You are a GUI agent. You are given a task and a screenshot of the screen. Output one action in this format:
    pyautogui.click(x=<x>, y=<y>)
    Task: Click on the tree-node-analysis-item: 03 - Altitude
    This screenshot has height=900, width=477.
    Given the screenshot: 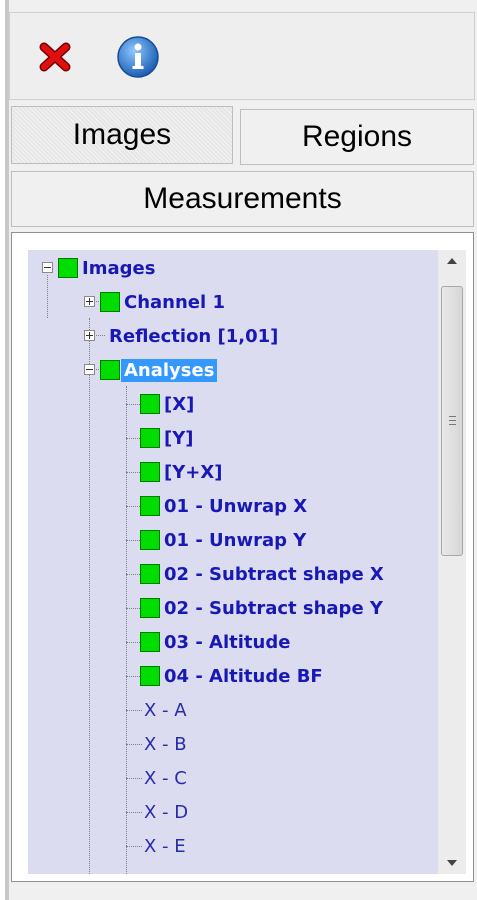 What is the action you would take?
    pyautogui.click(x=216, y=642)
    